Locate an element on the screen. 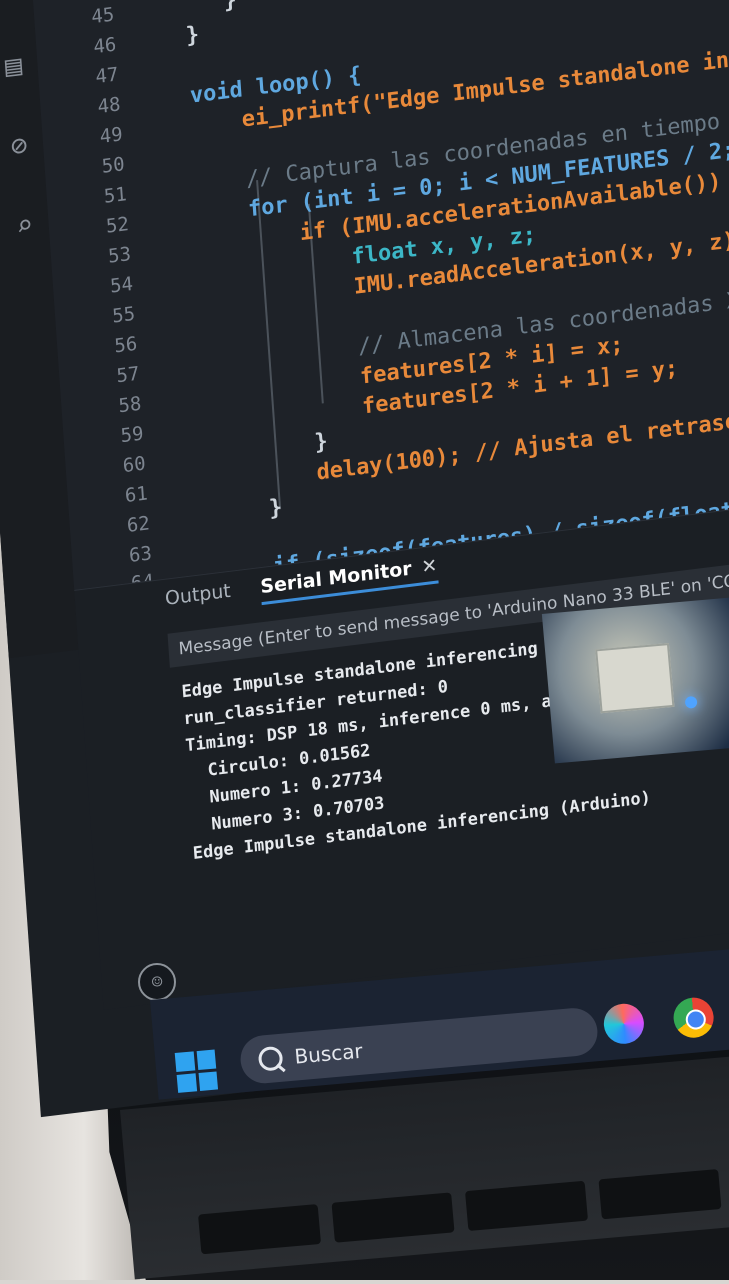  board-chip is located at coordinates (635, 678).